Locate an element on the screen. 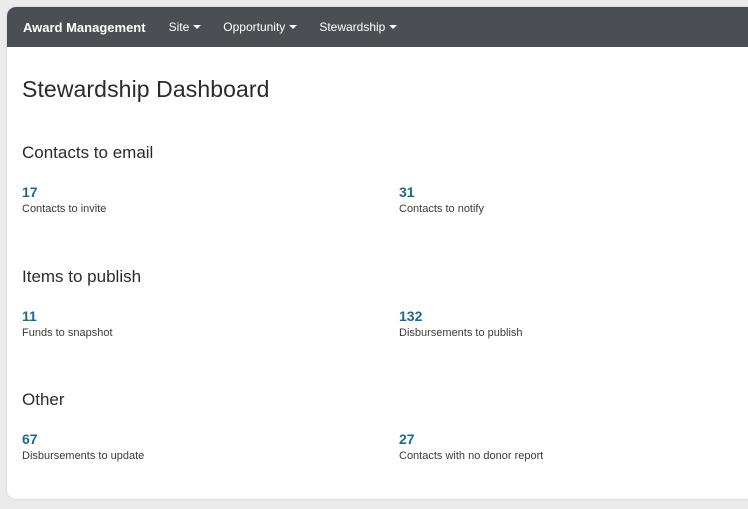 The height and width of the screenshot is (509, 748). metric-funds-to-snapshot: 11 Funds to snapshot is located at coordinates (67, 324).